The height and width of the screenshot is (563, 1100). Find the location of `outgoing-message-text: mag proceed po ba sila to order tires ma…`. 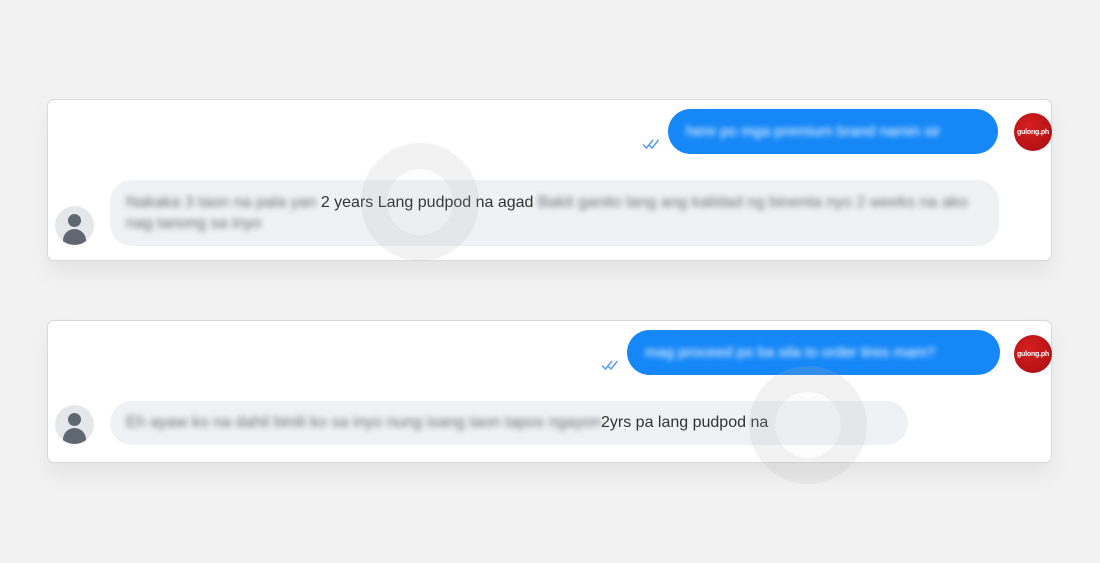

outgoing-message-text: mag proceed po ba sila to order tires ma… is located at coordinates (790, 352).